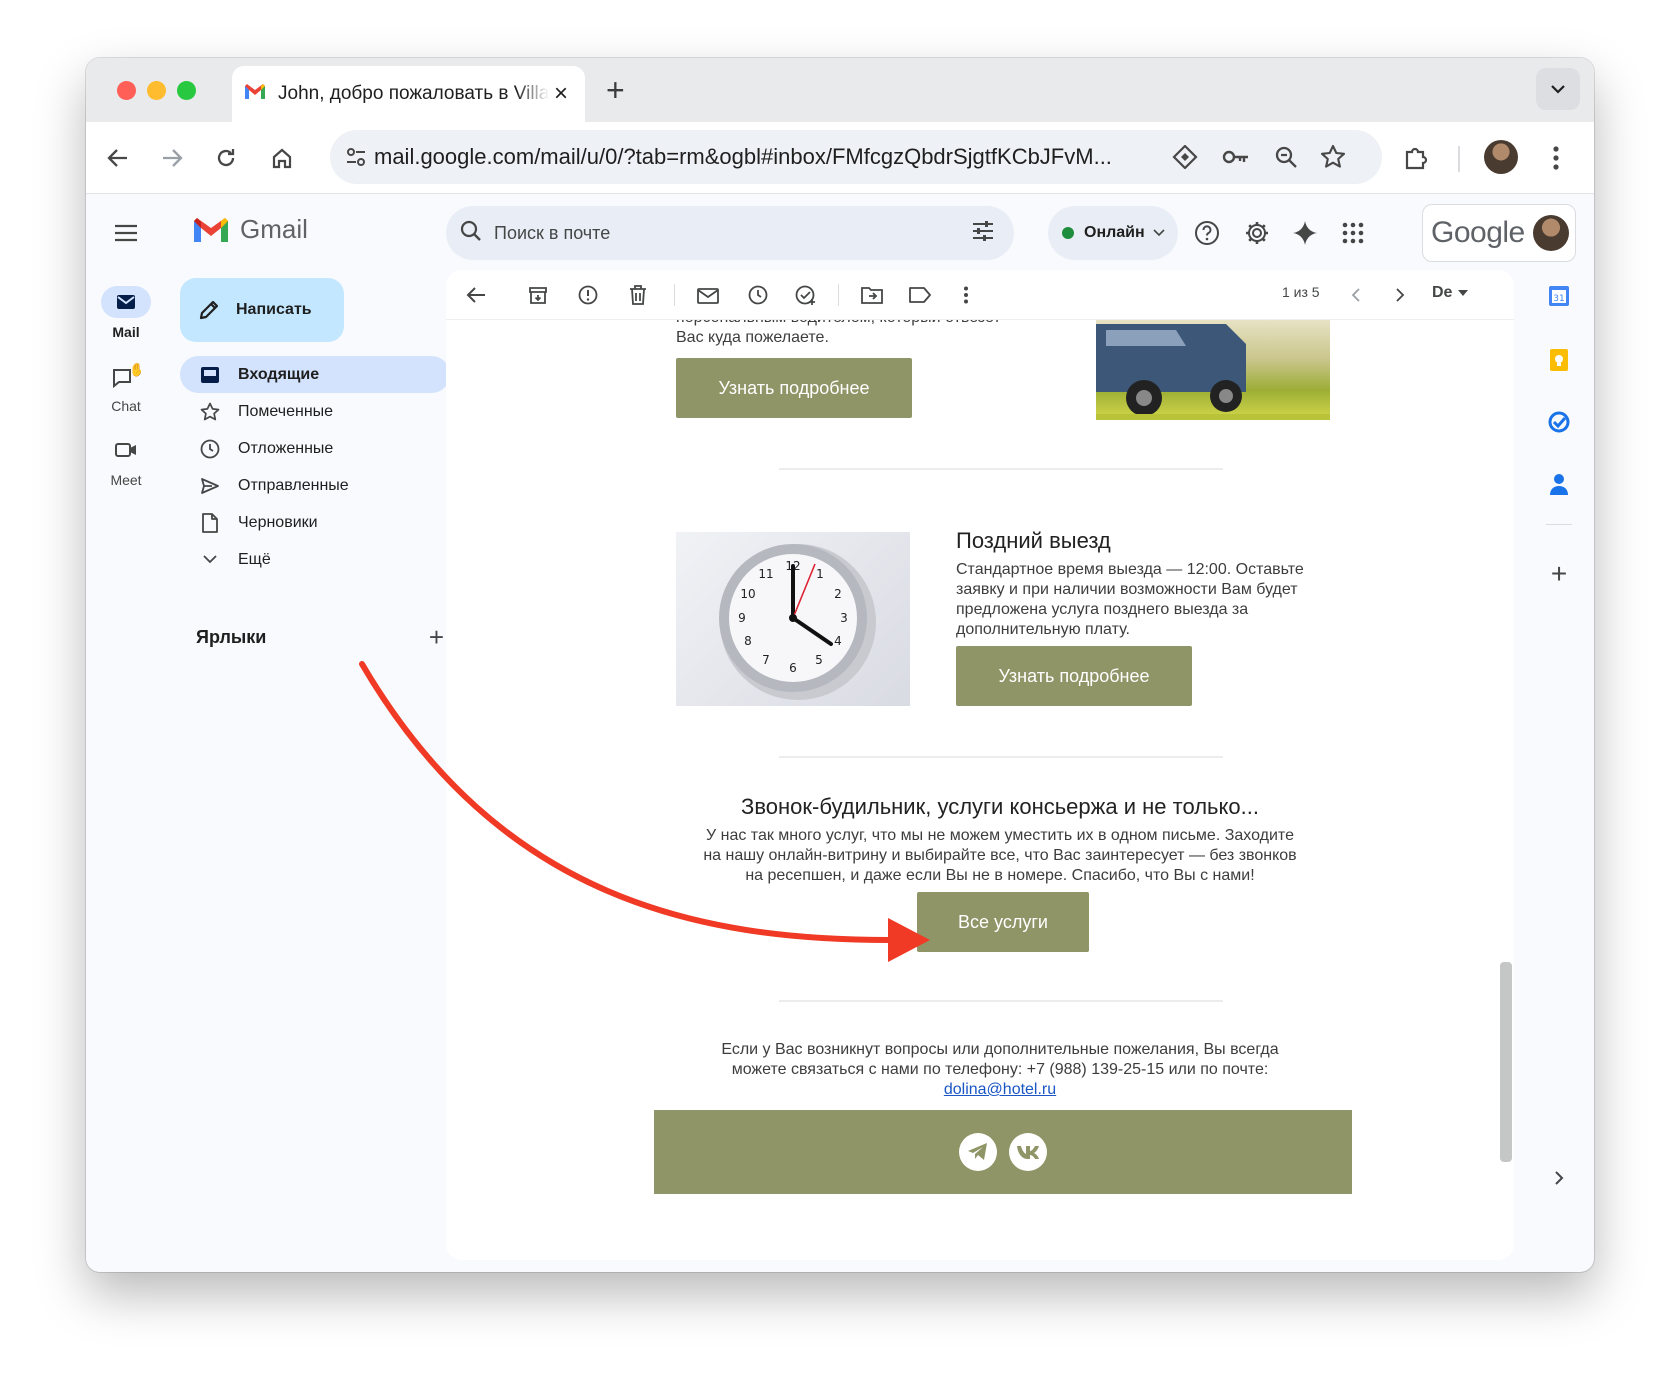 The image size is (1680, 1388). I want to click on apps-grid-icon, so click(1353, 233).